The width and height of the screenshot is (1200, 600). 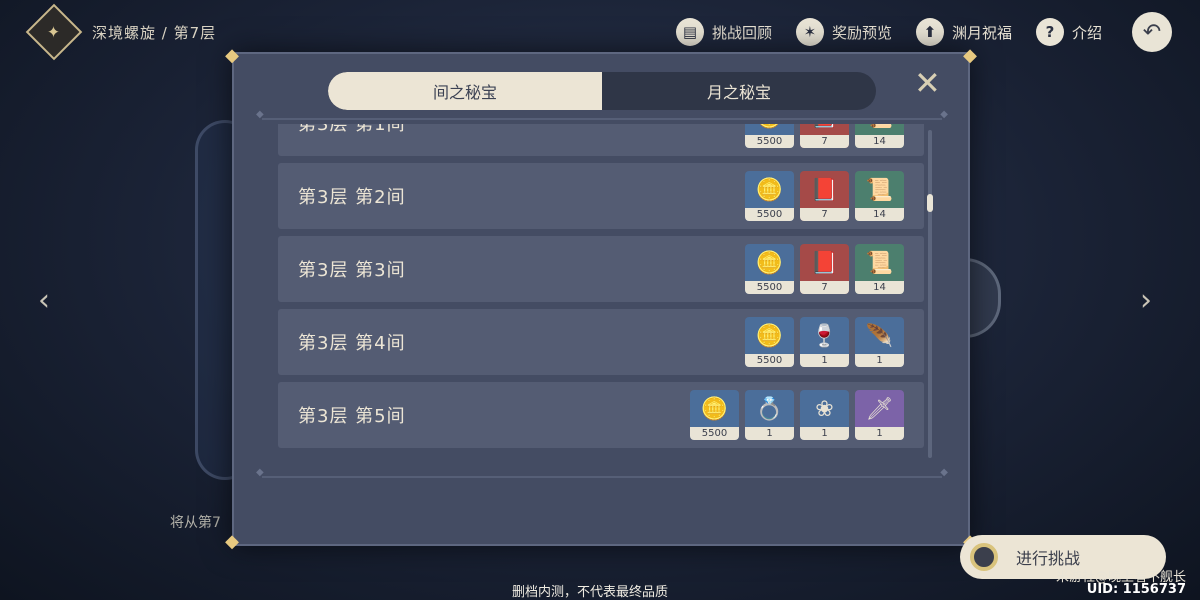 What do you see at coordinates (154, 32) in the screenshot?
I see `breadcrumb: 深境螺旋 / 第7层` at bounding box center [154, 32].